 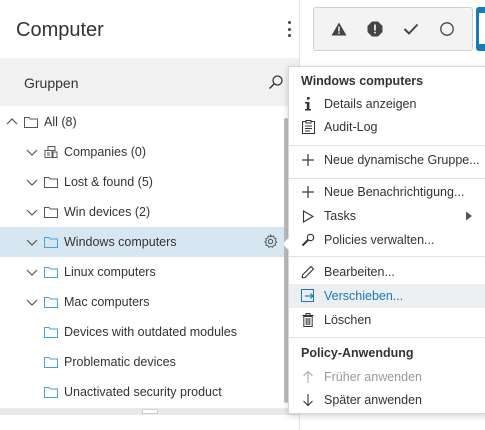 I want to click on warning-triangle-icon, so click(x=339, y=29).